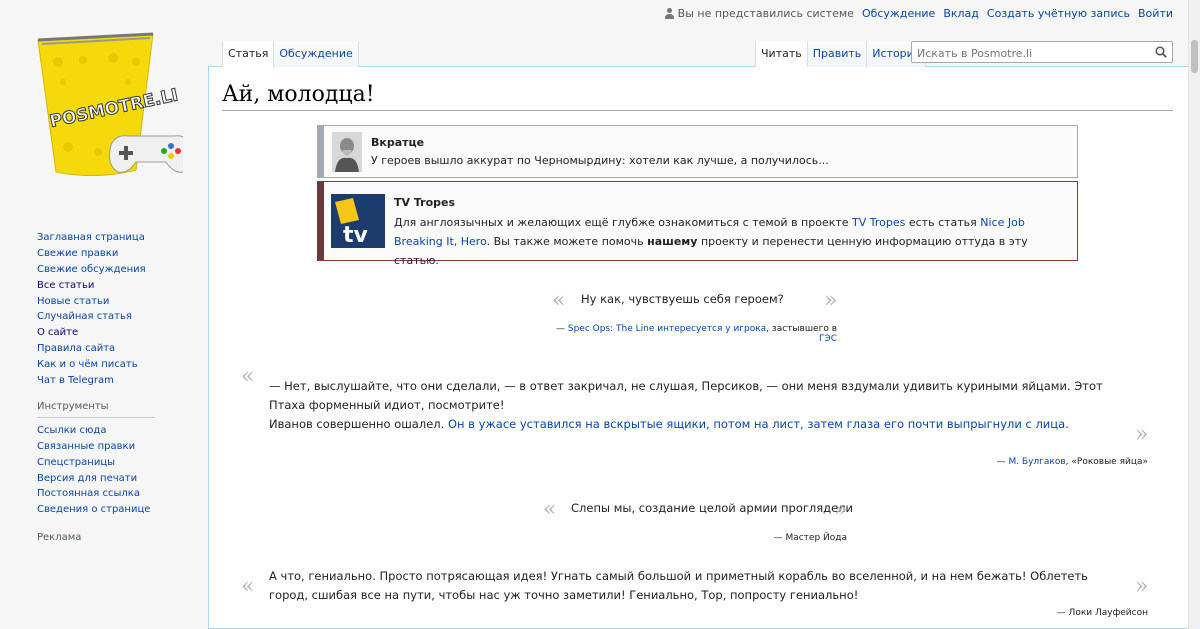 This screenshot has width=1200, height=629. Describe the element at coordinates (801, 329) in the screenshot. I see `quote-1-cite-rest: , застывшего в` at that location.